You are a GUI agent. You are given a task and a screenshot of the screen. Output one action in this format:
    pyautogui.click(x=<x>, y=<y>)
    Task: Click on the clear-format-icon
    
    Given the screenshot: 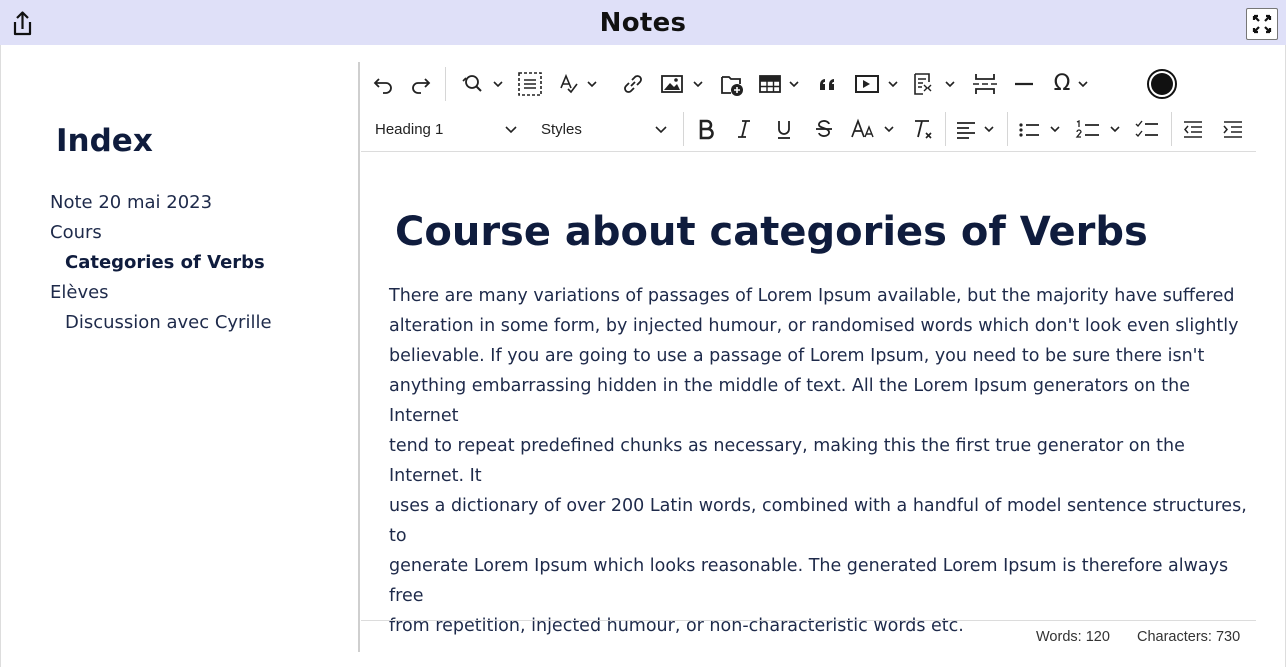 What is the action you would take?
    pyautogui.click(x=923, y=129)
    